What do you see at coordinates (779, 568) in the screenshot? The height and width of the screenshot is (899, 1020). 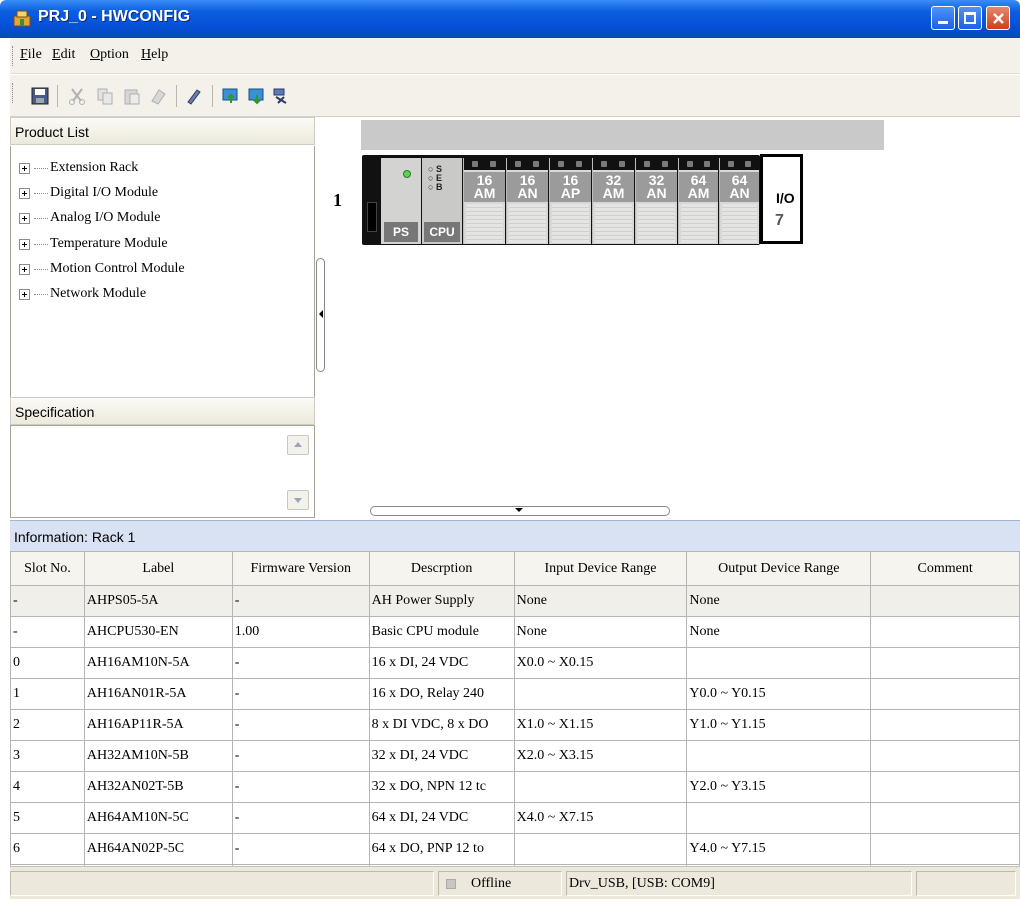 I see `column-header: Output Device Range` at bounding box center [779, 568].